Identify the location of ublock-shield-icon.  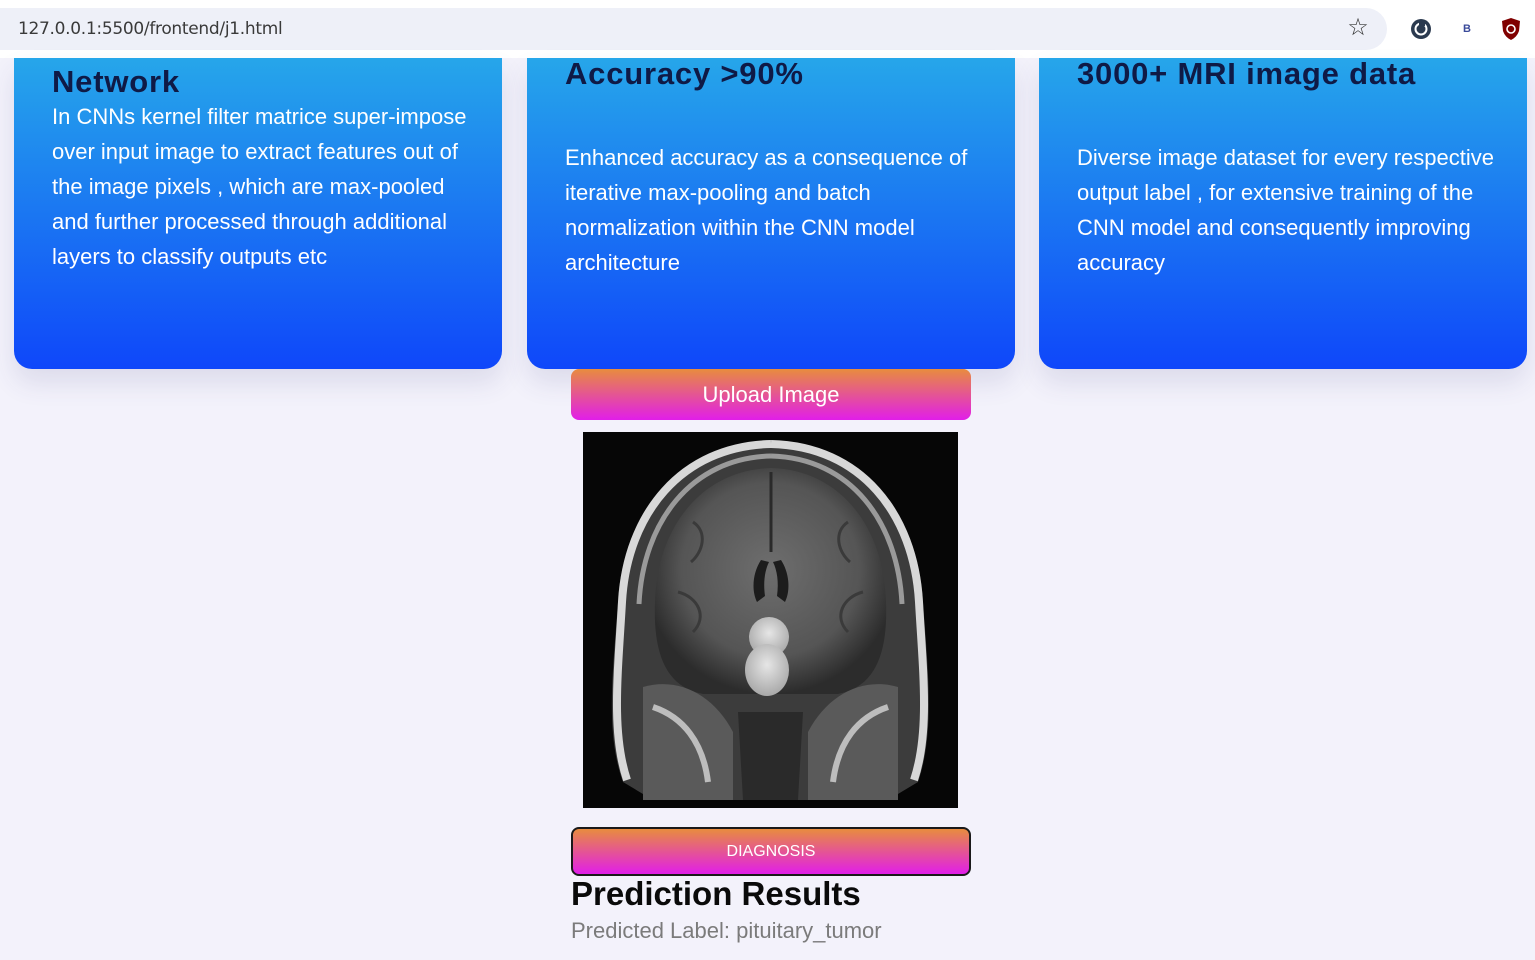
(1511, 29).